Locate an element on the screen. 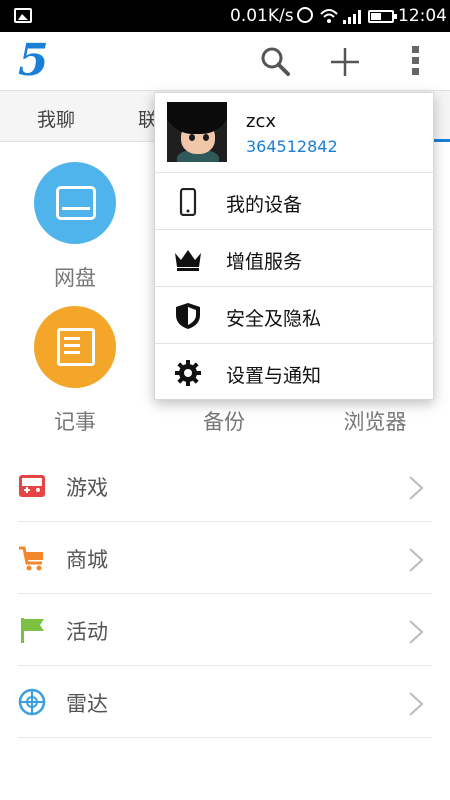 This screenshot has width=450, height=800. list-label: 雷达 is located at coordinates (87, 704).